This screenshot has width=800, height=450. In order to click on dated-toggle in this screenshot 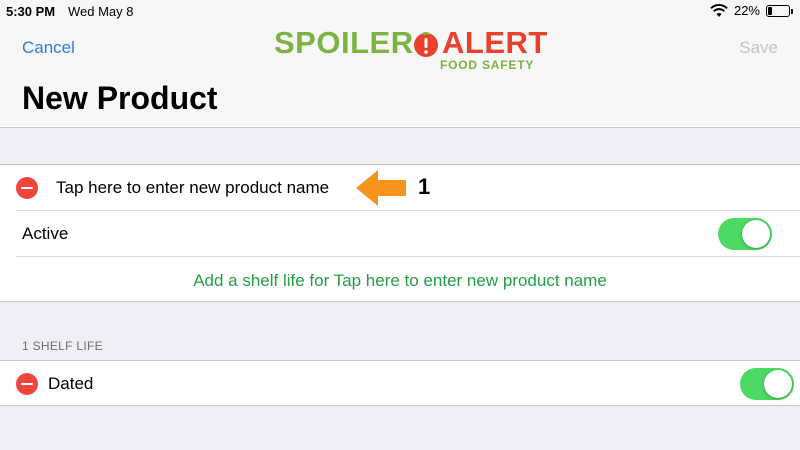, I will do `click(767, 384)`.